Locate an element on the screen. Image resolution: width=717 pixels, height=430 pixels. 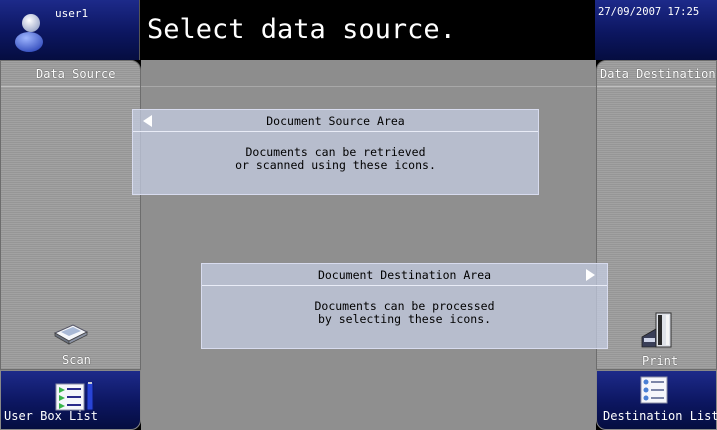
callout-title: Document Destination Area is located at coordinates (404, 275).